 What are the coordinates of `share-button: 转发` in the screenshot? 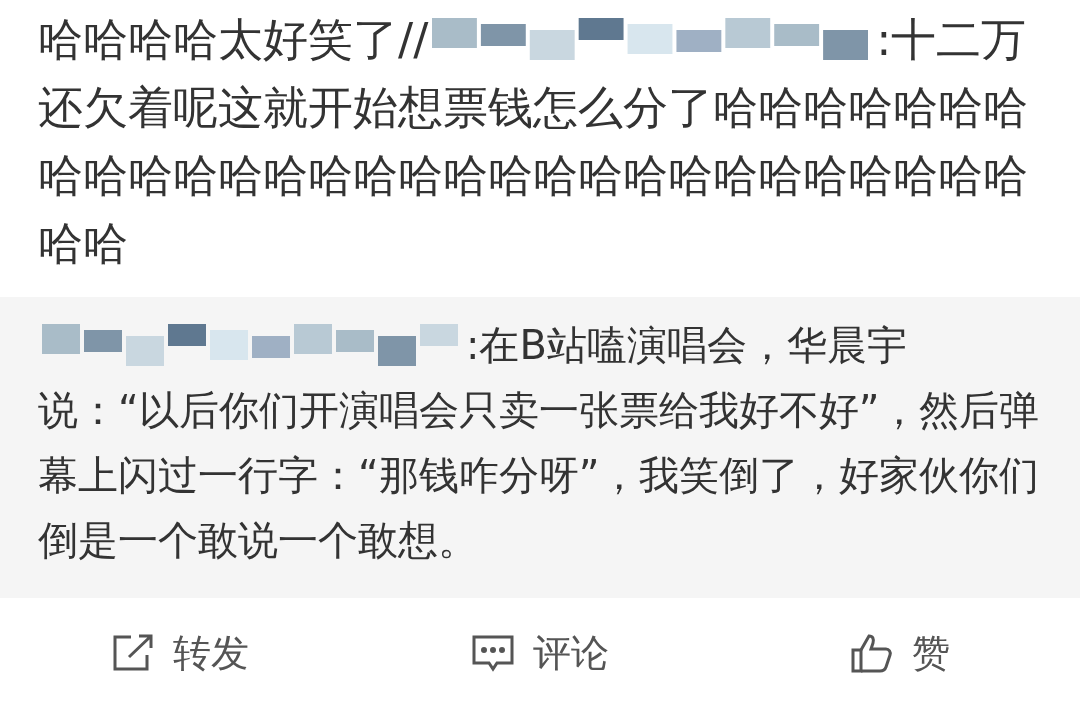 It's located at (180, 653).